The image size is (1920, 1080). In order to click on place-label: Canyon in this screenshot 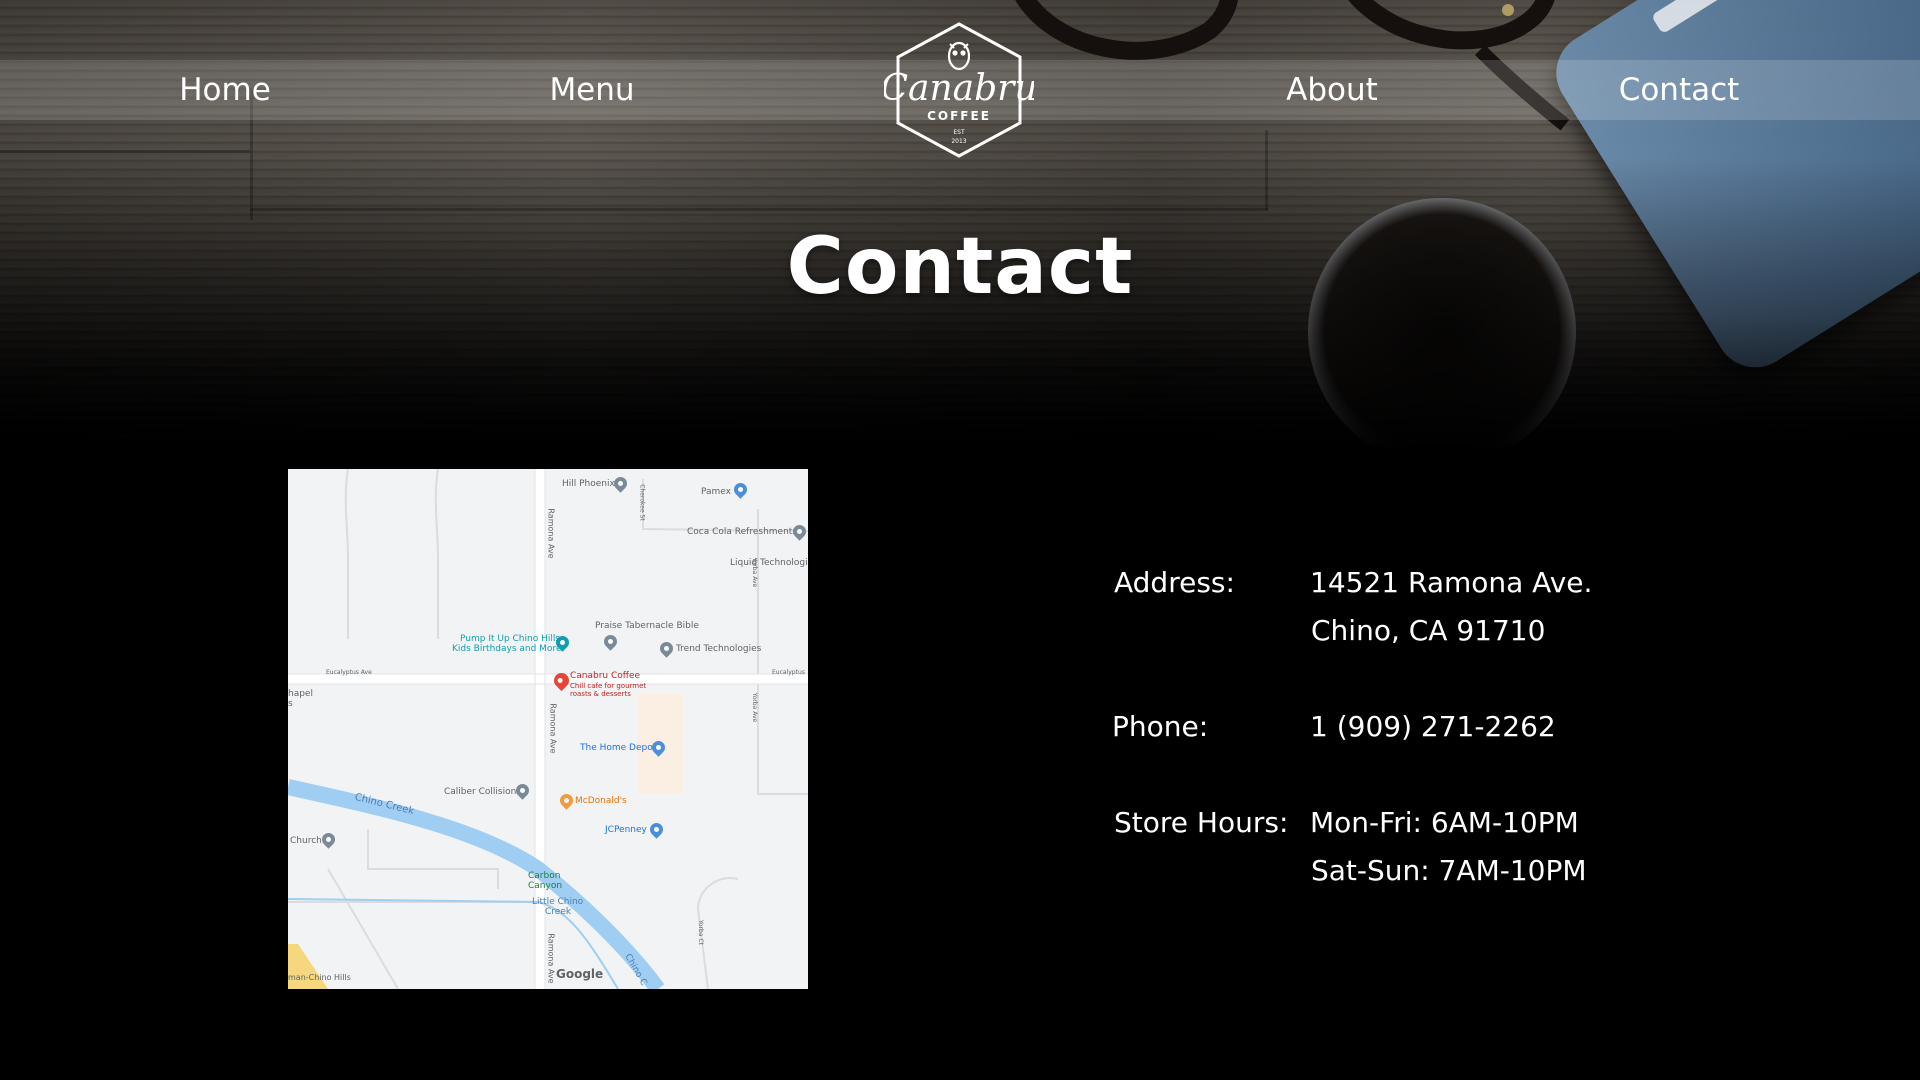, I will do `click(545, 886)`.